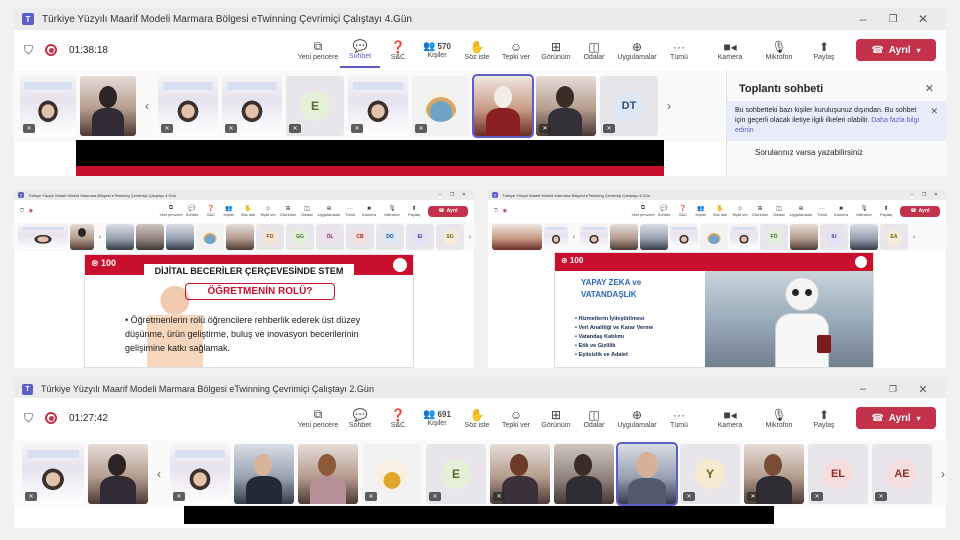  What do you see at coordinates (437, 418) in the screenshot?
I see `people-button: 👥 691 Kişiler` at bounding box center [437, 418].